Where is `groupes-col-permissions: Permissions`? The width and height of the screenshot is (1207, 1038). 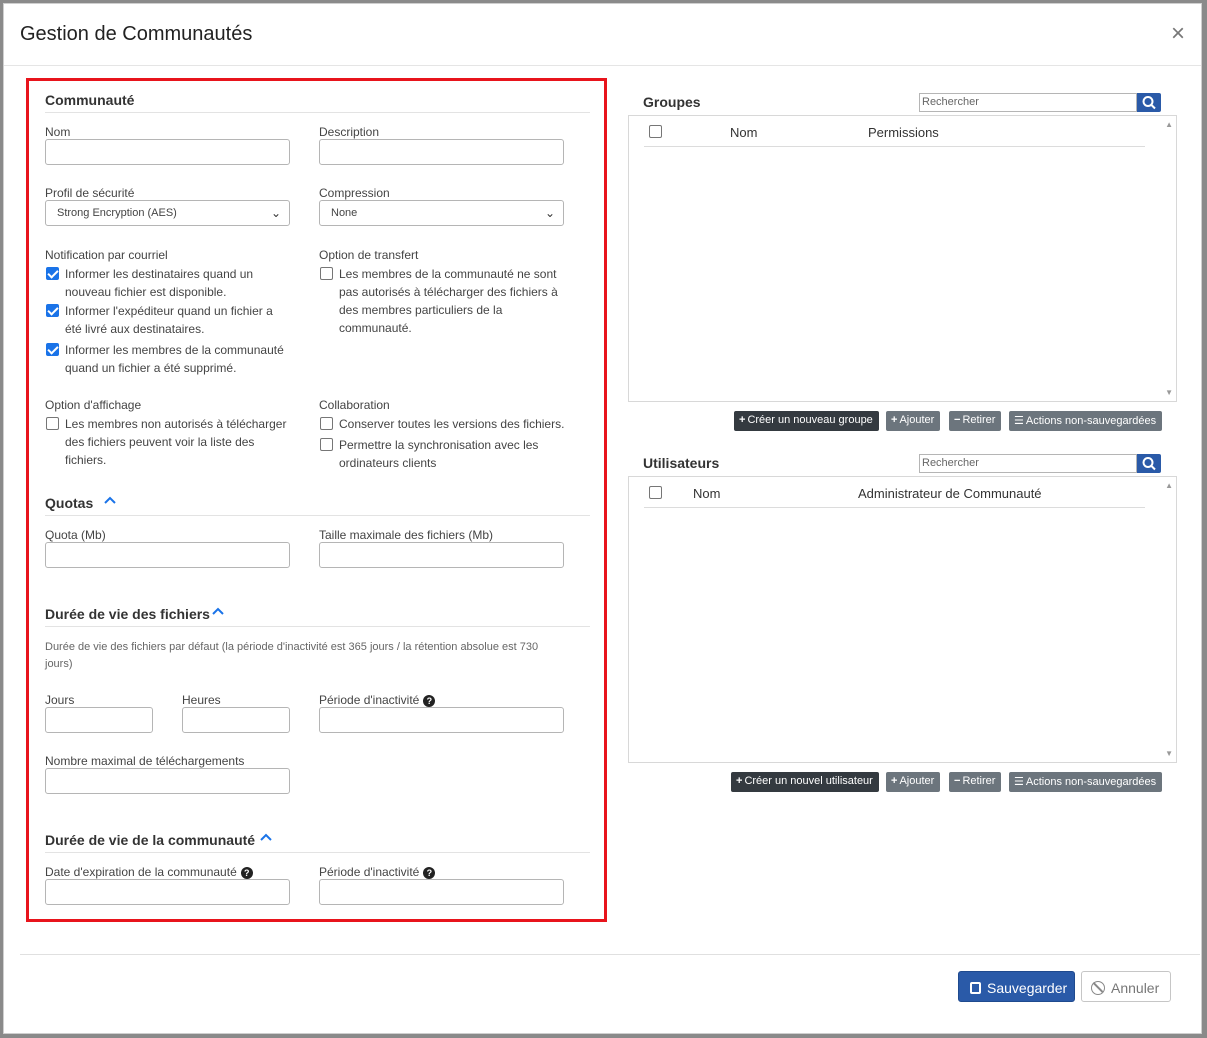 groupes-col-permissions: Permissions is located at coordinates (903, 132).